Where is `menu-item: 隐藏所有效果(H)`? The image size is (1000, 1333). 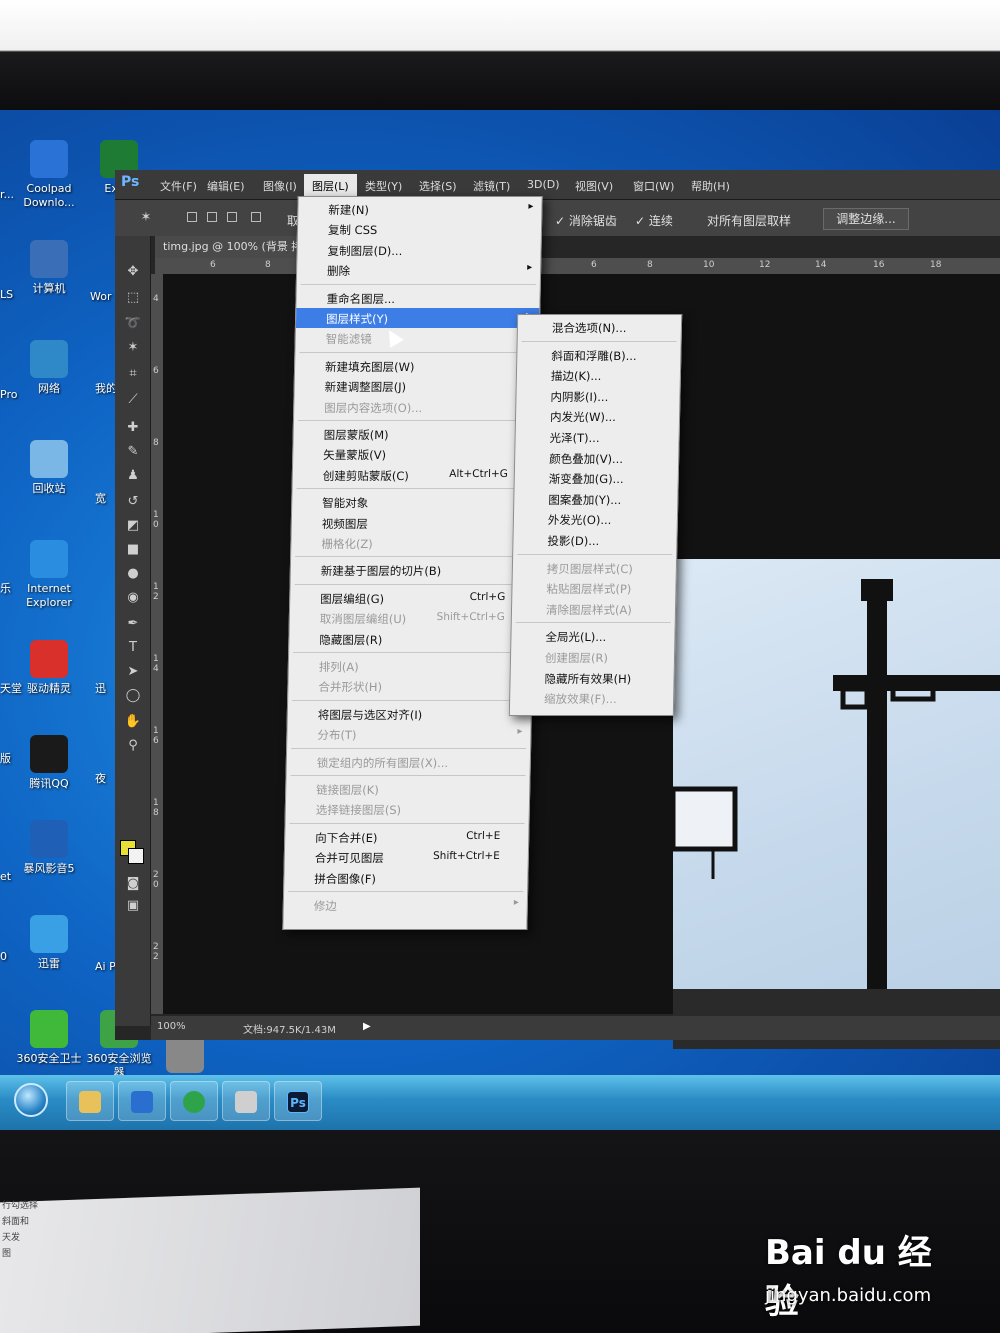
menu-item: 隐藏所有效果(H) is located at coordinates (591, 678).